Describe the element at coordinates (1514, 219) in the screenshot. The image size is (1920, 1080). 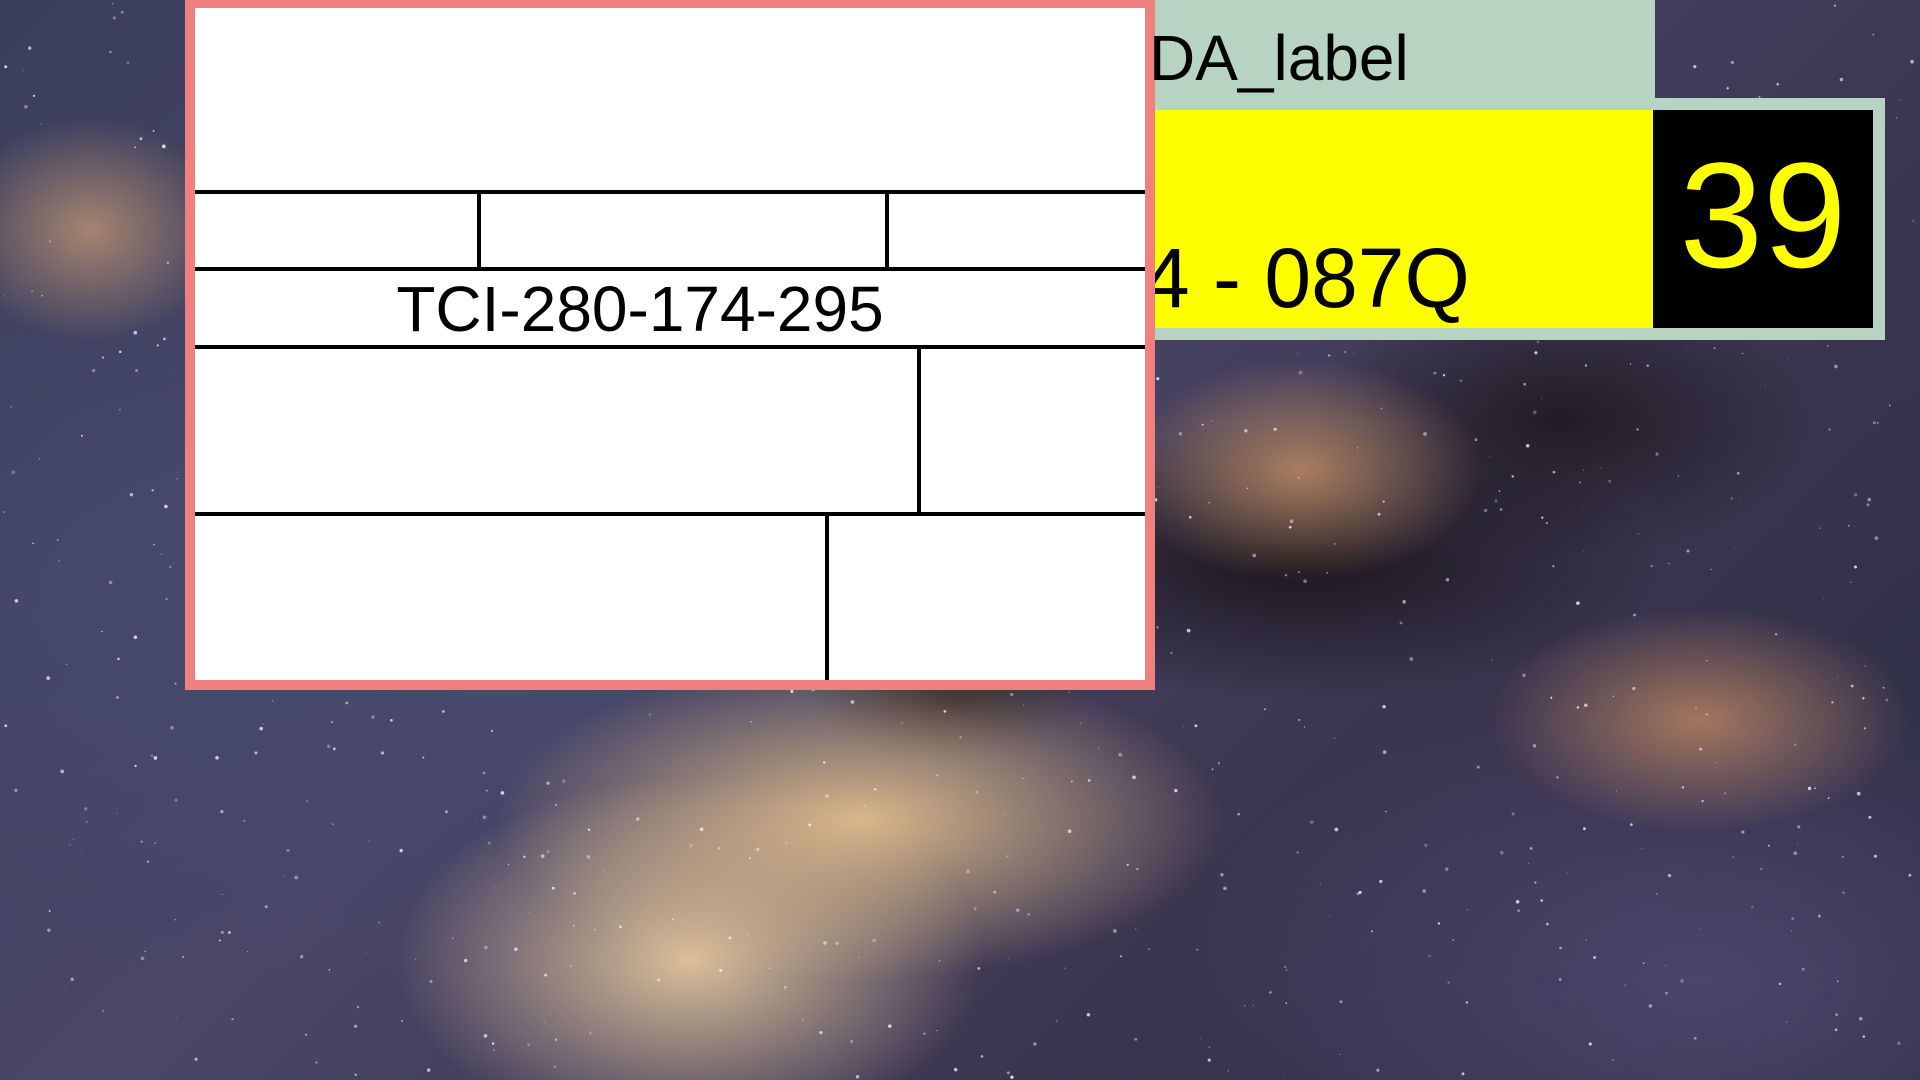
I see `plate: 4 - 087Q 39` at that location.